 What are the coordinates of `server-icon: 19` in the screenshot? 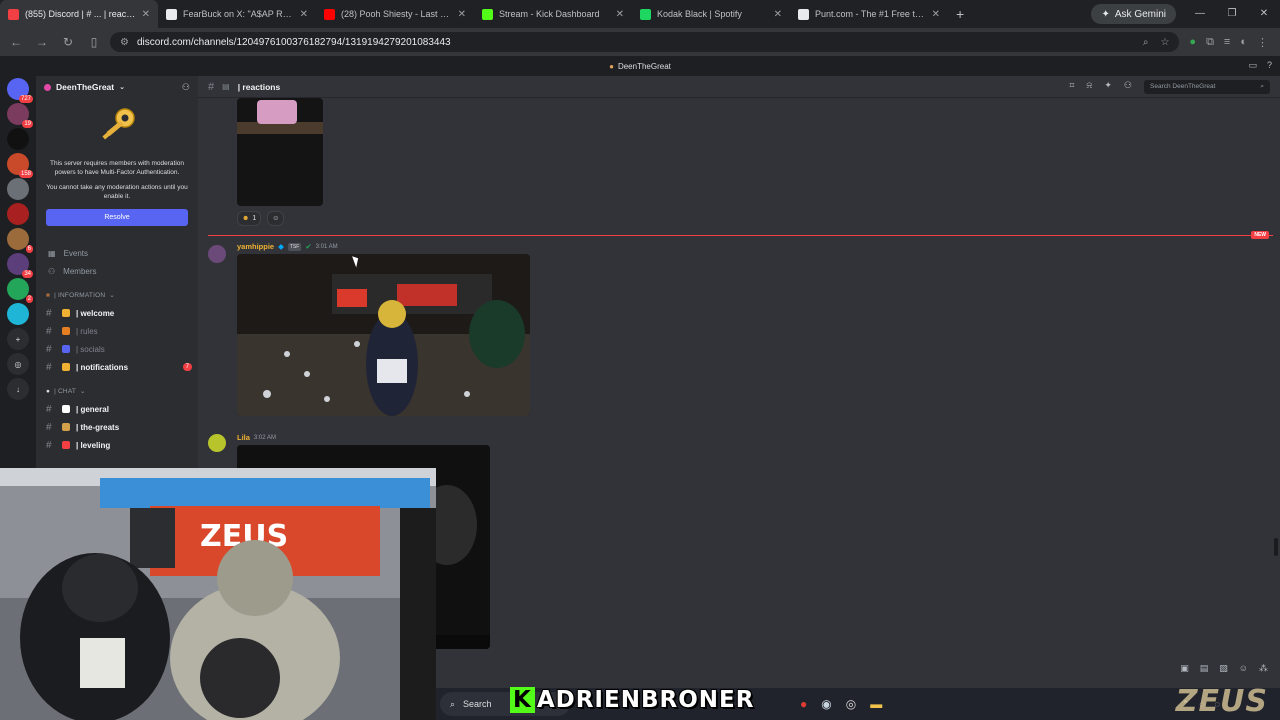 It's located at (20, 115).